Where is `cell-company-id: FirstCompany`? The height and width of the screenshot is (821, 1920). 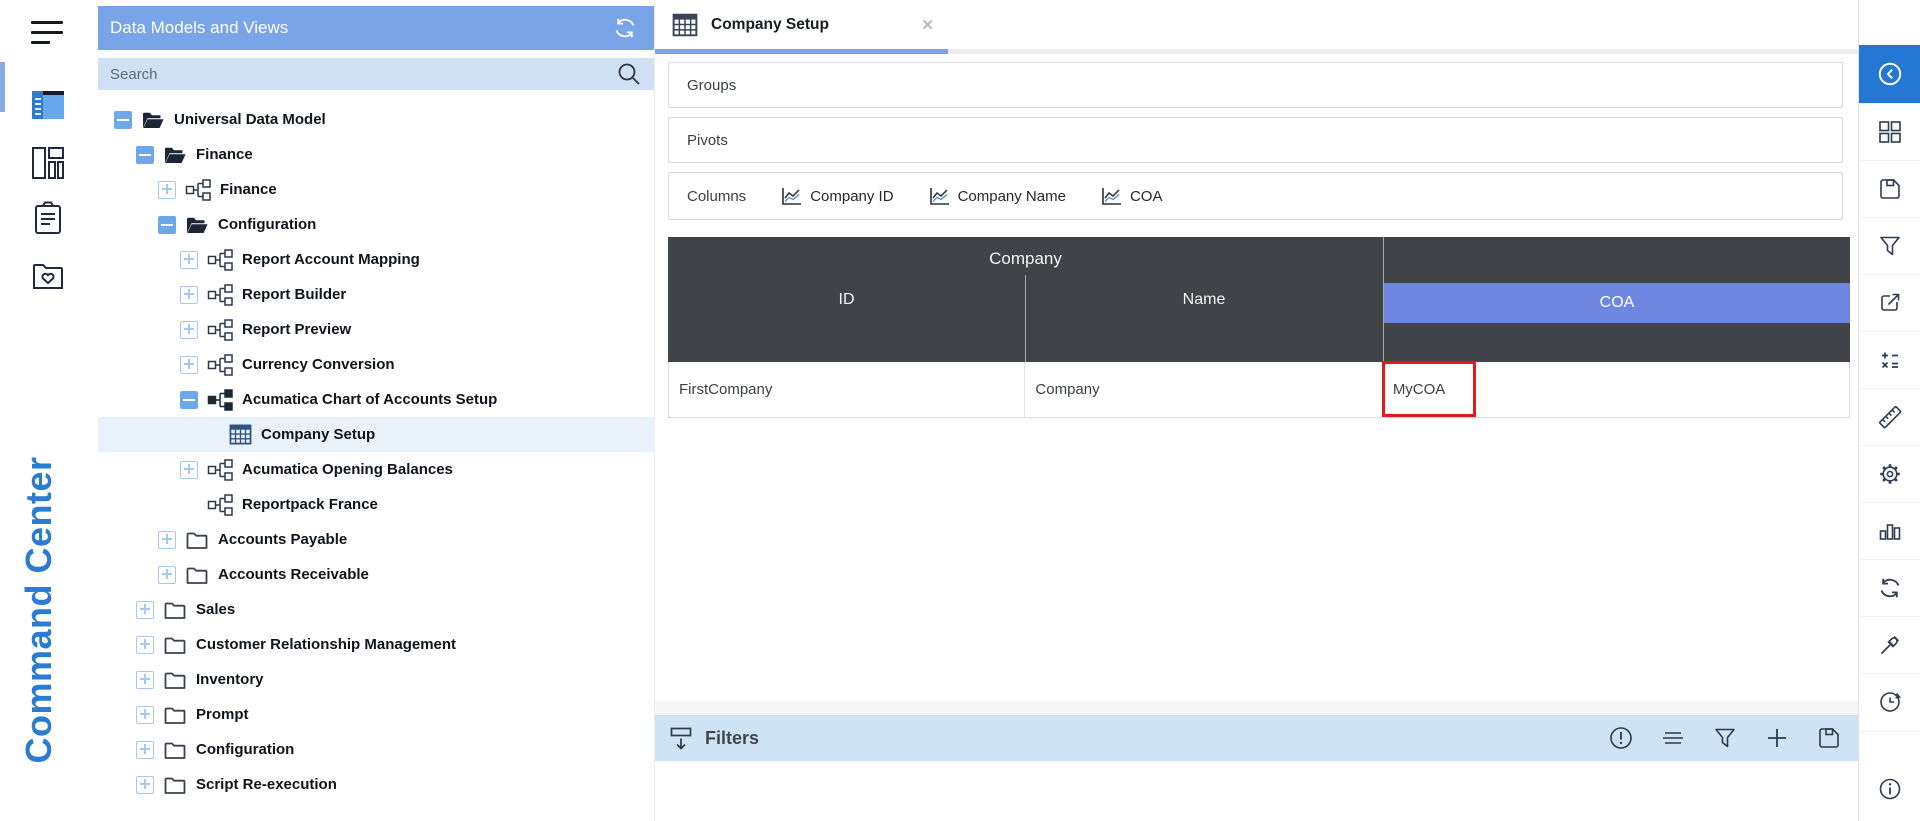 cell-company-id: FirstCompany is located at coordinates (847, 389).